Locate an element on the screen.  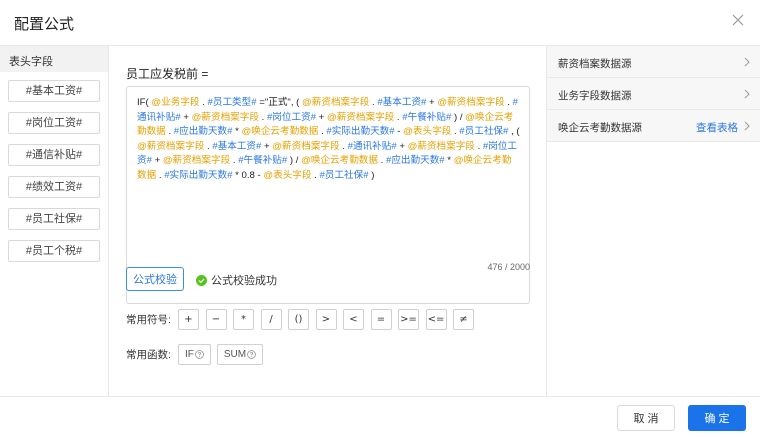
formula-operator-token: ) is located at coordinates (371, 175).